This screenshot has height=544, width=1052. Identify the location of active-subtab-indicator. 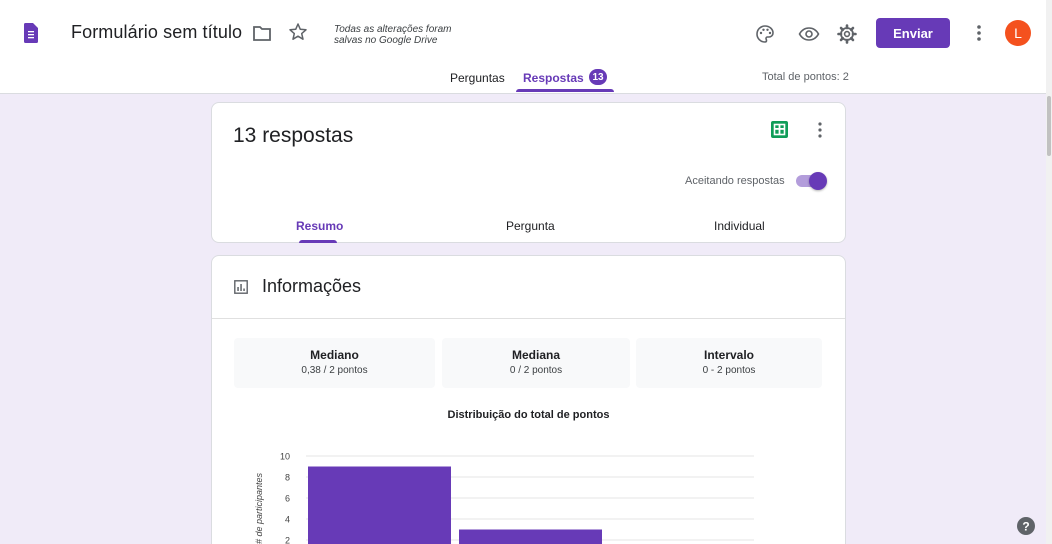
(318, 241).